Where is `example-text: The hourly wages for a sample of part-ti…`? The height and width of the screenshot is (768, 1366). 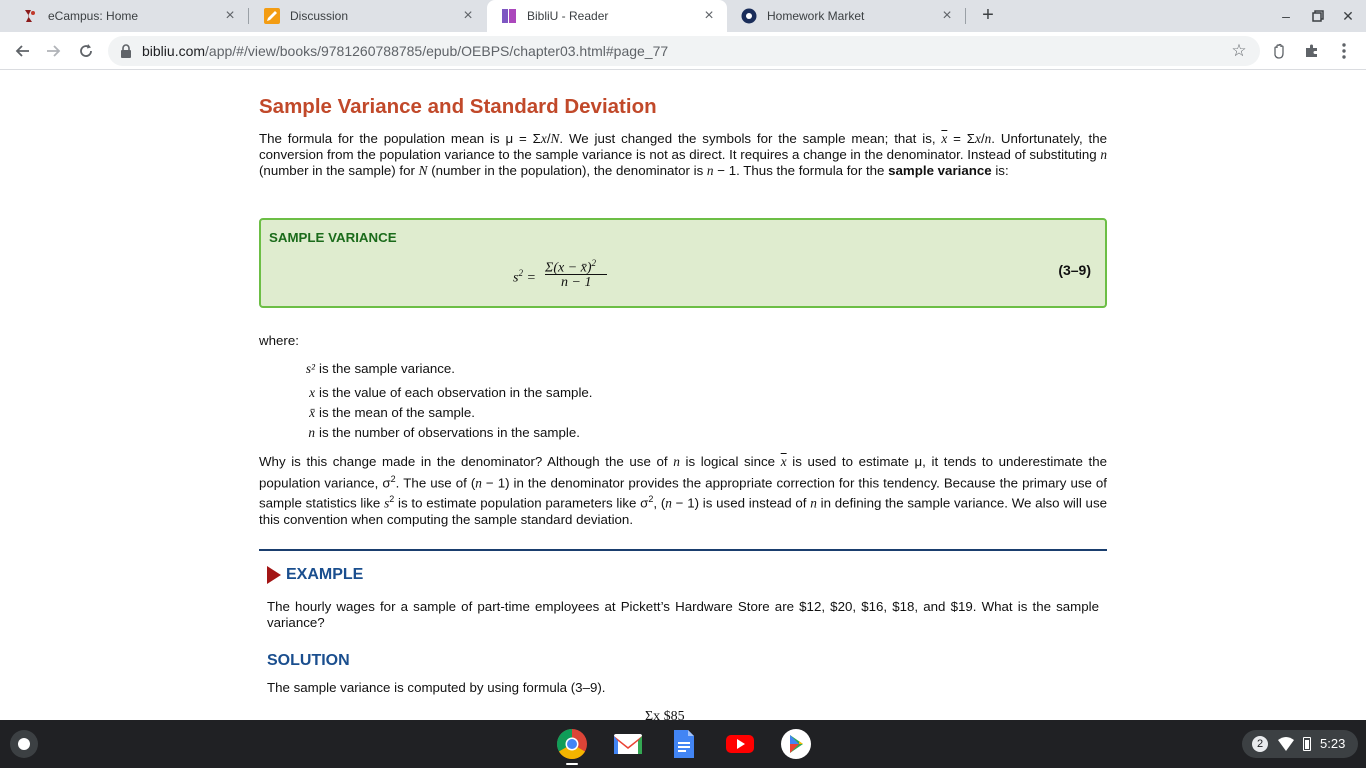
example-text: The hourly wages for a sample of part-ti… is located at coordinates (683, 614).